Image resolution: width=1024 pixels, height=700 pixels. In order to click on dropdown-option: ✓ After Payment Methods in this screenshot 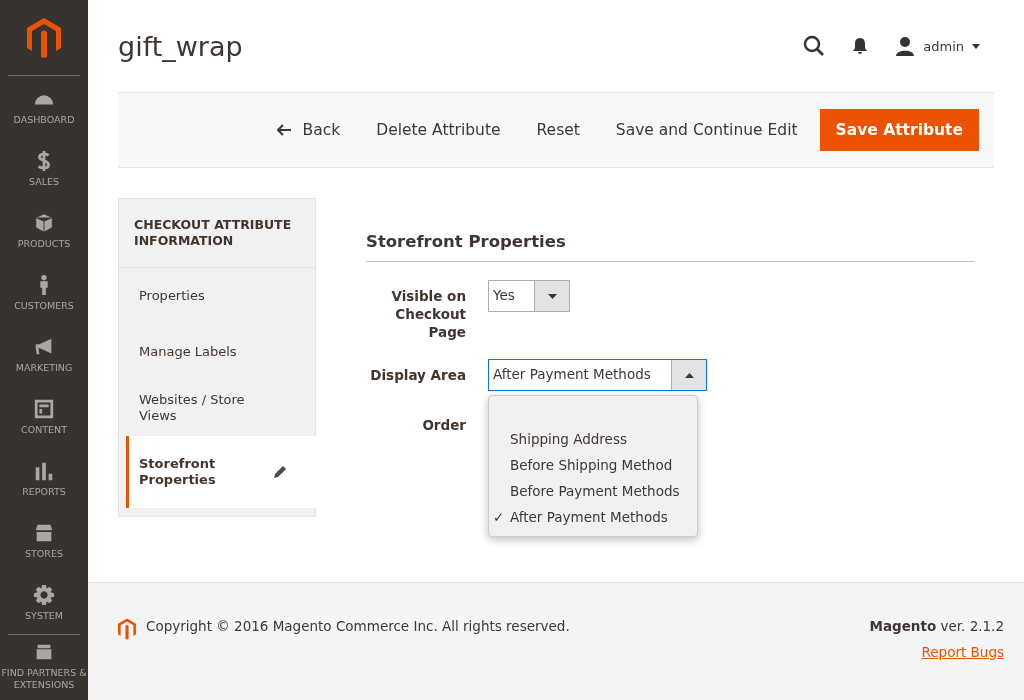, I will do `click(593, 517)`.